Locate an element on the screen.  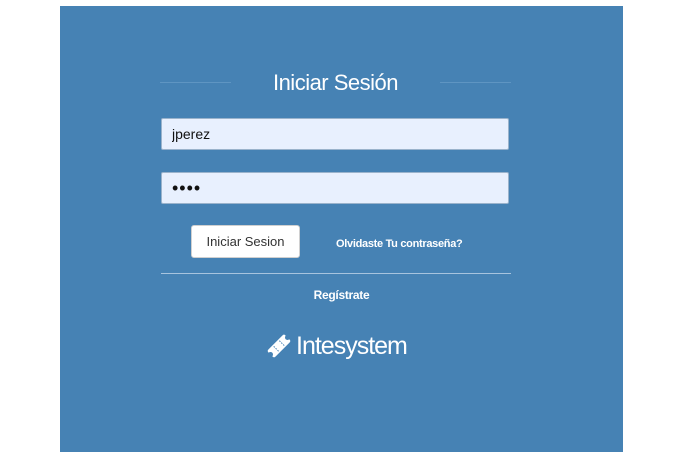
title-divider-right is located at coordinates (475, 82).